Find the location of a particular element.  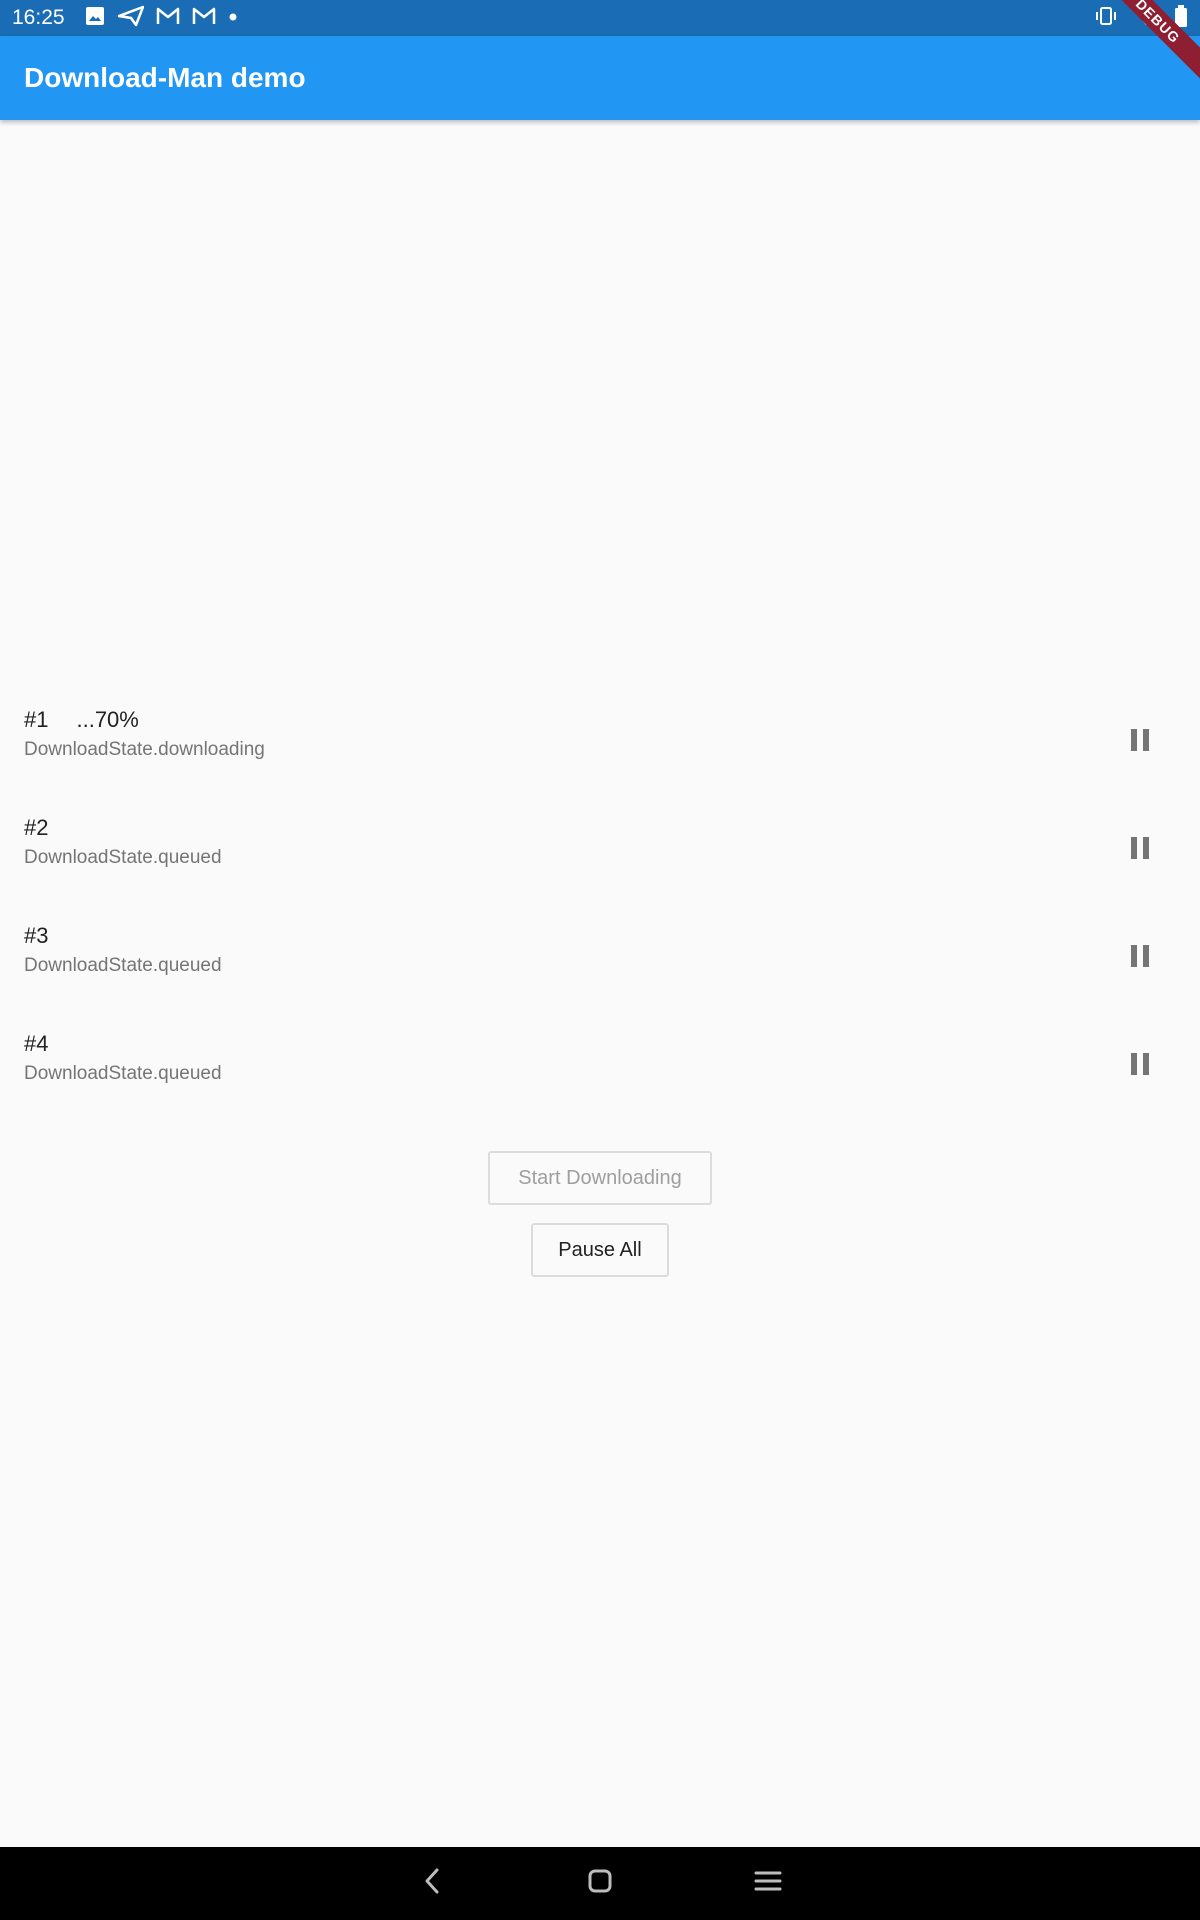

list-item: #4 DownloadState.queued is located at coordinates (600, 1066).